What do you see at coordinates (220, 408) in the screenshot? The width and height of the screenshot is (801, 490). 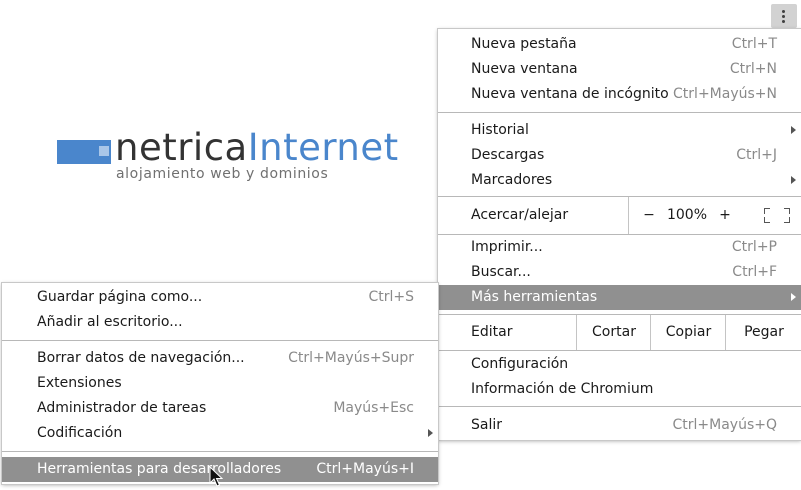 I see `submenu-item-task-manager: Administrador de tareas Mayús+Esc` at bounding box center [220, 408].